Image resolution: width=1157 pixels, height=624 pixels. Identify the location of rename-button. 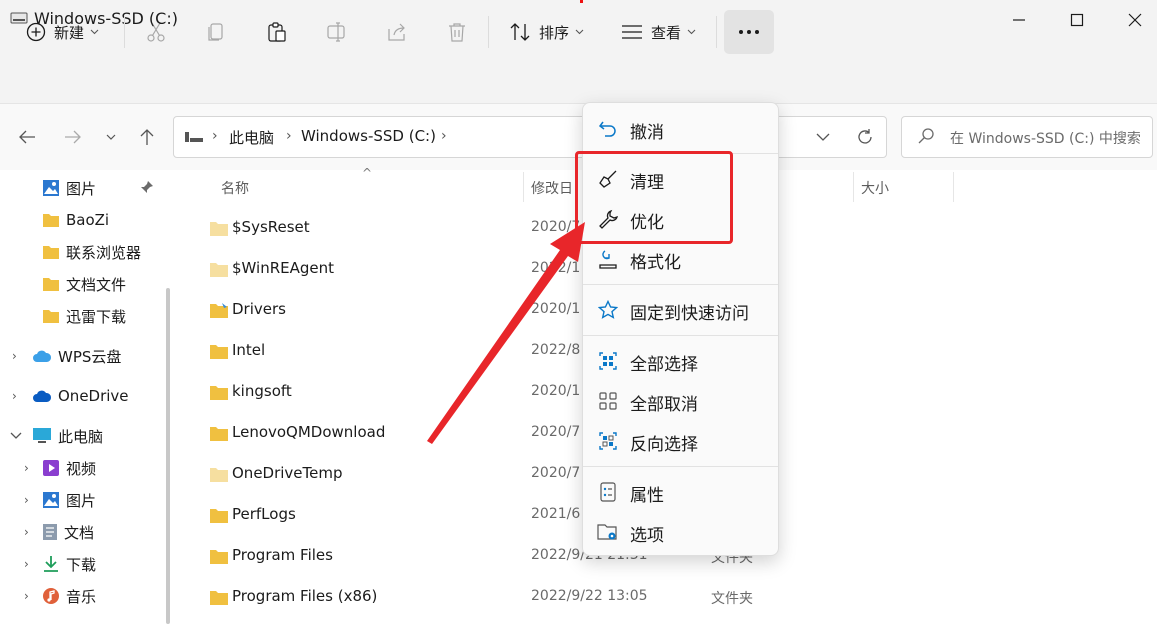
(337, 32).